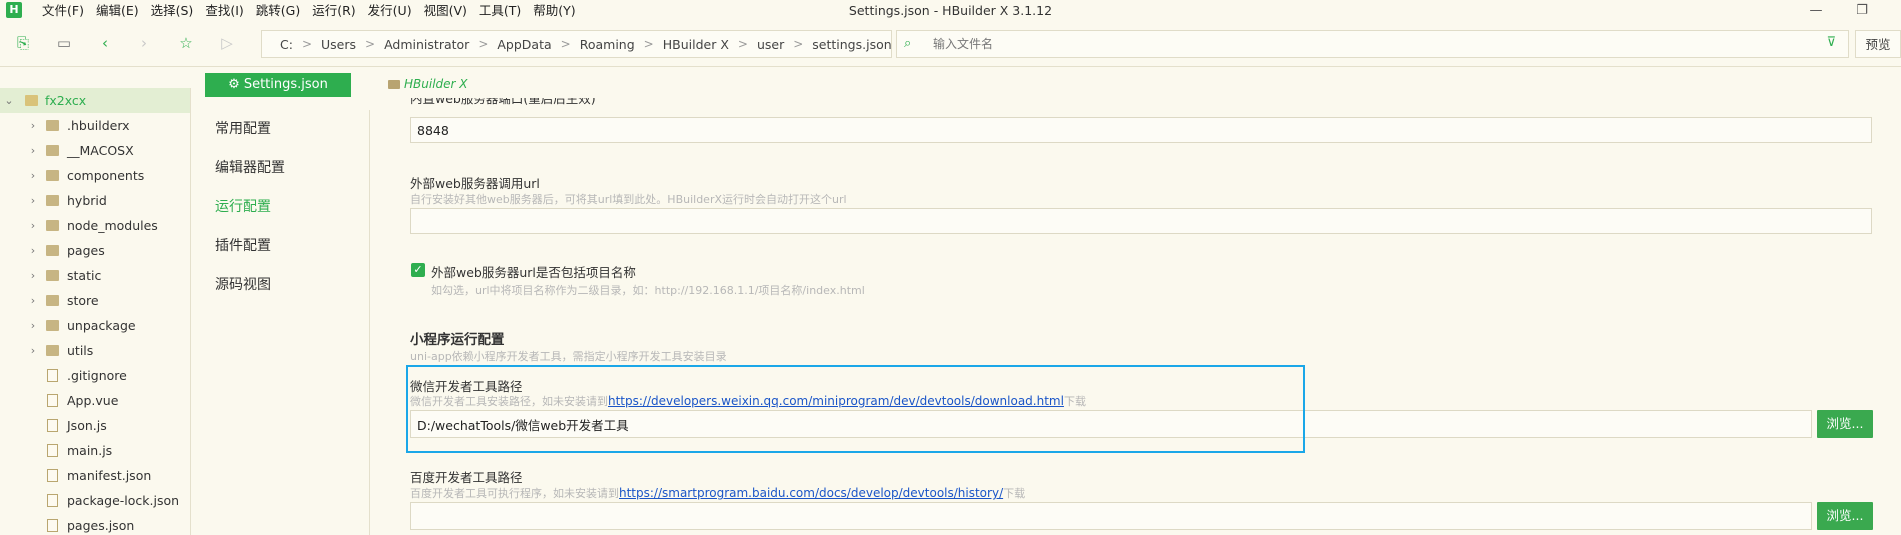 This screenshot has height=535, width=1901. I want to click on editor-path-hint: HBuilder X, so click(436, 84).